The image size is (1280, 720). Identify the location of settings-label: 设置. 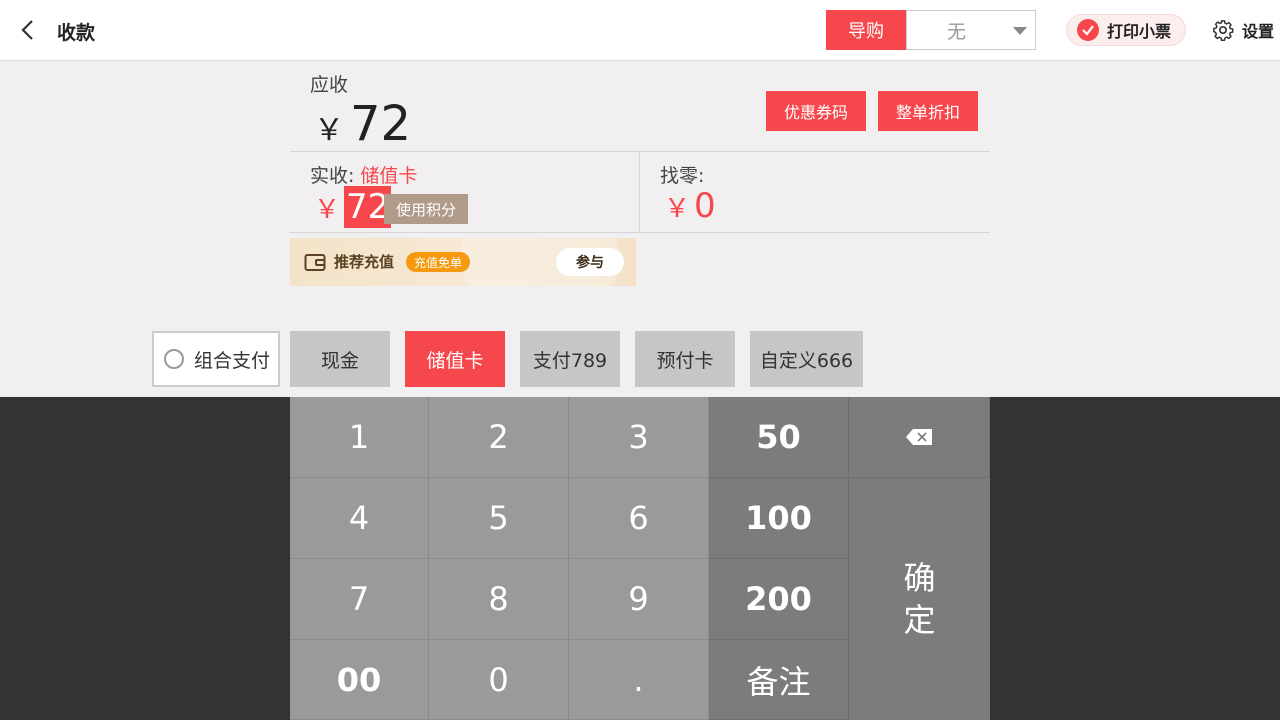
(1258, 31).